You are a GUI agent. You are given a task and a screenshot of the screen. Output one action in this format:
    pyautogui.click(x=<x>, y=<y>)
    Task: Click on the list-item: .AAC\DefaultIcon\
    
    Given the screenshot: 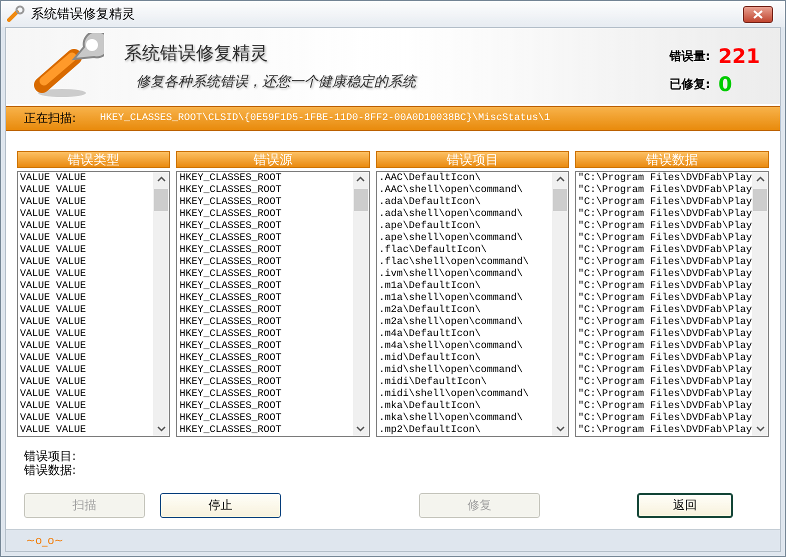 What is the action you would take?
    pyautogui.click(x=464, y=179)
    